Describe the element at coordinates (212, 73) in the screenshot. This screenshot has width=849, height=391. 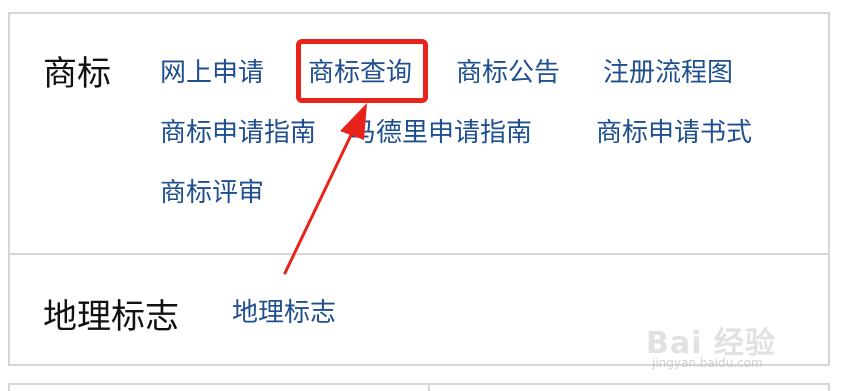
I see `link-online-application: 网上申请` at that location.